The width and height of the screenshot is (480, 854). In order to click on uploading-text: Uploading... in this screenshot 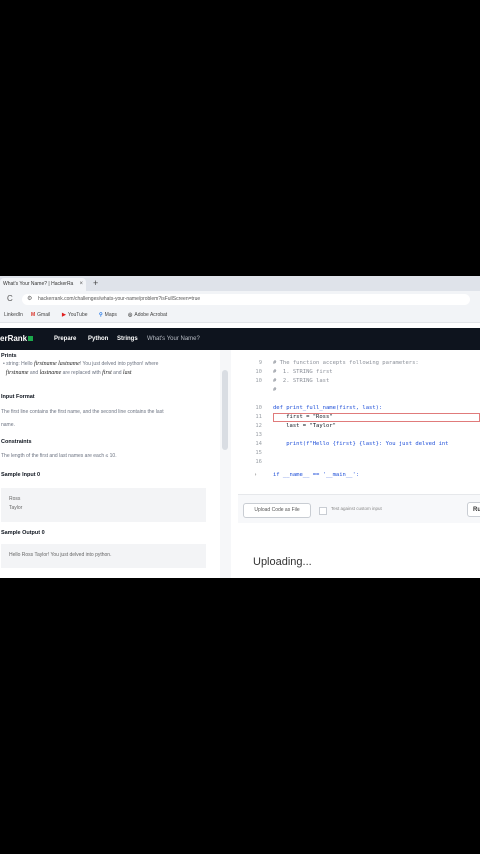, I will do `click(282, 562)`.